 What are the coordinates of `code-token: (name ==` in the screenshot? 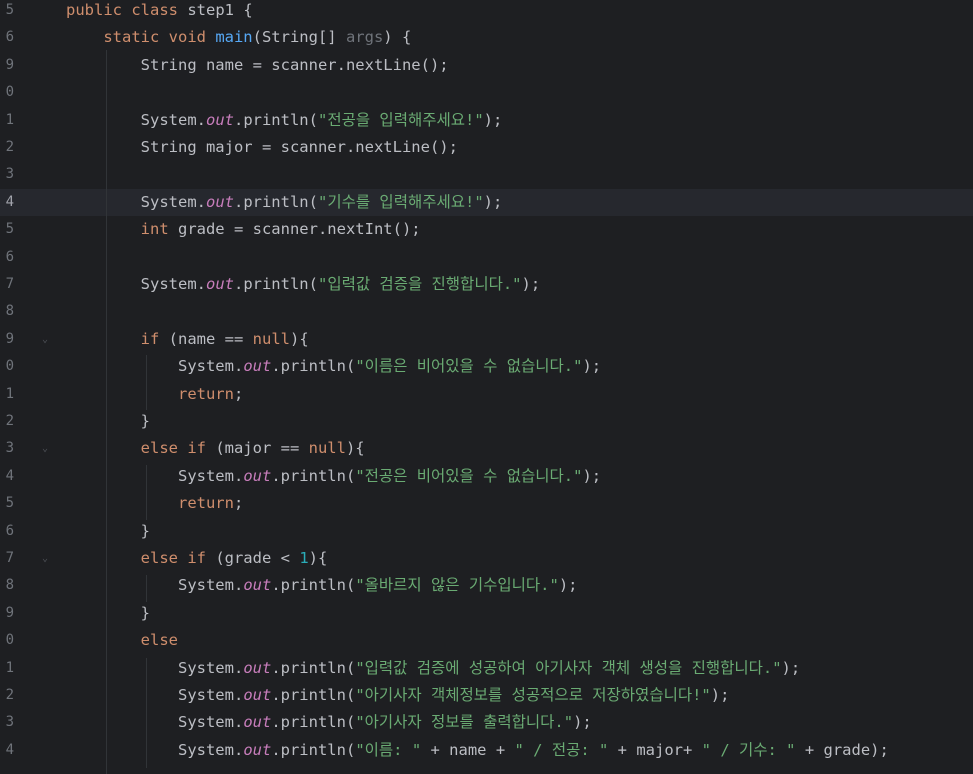 It's located at (210, 338).